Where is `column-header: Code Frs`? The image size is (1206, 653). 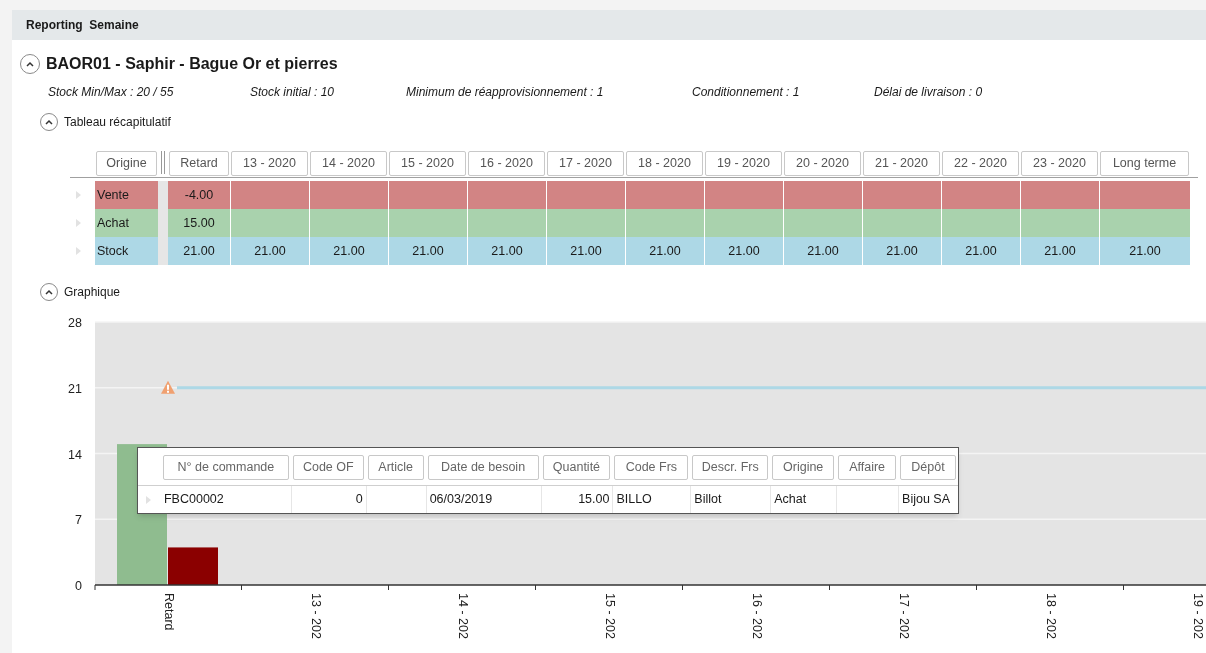 column-header: Code Frs is located at coordinates (651, 467).